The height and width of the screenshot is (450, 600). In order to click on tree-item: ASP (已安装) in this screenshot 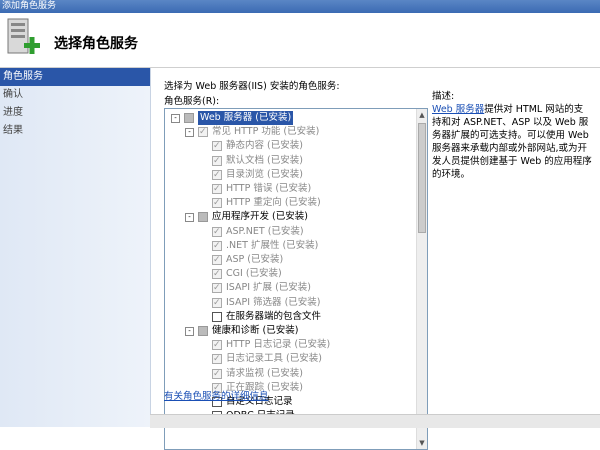, I will do `click(290, 260)`.